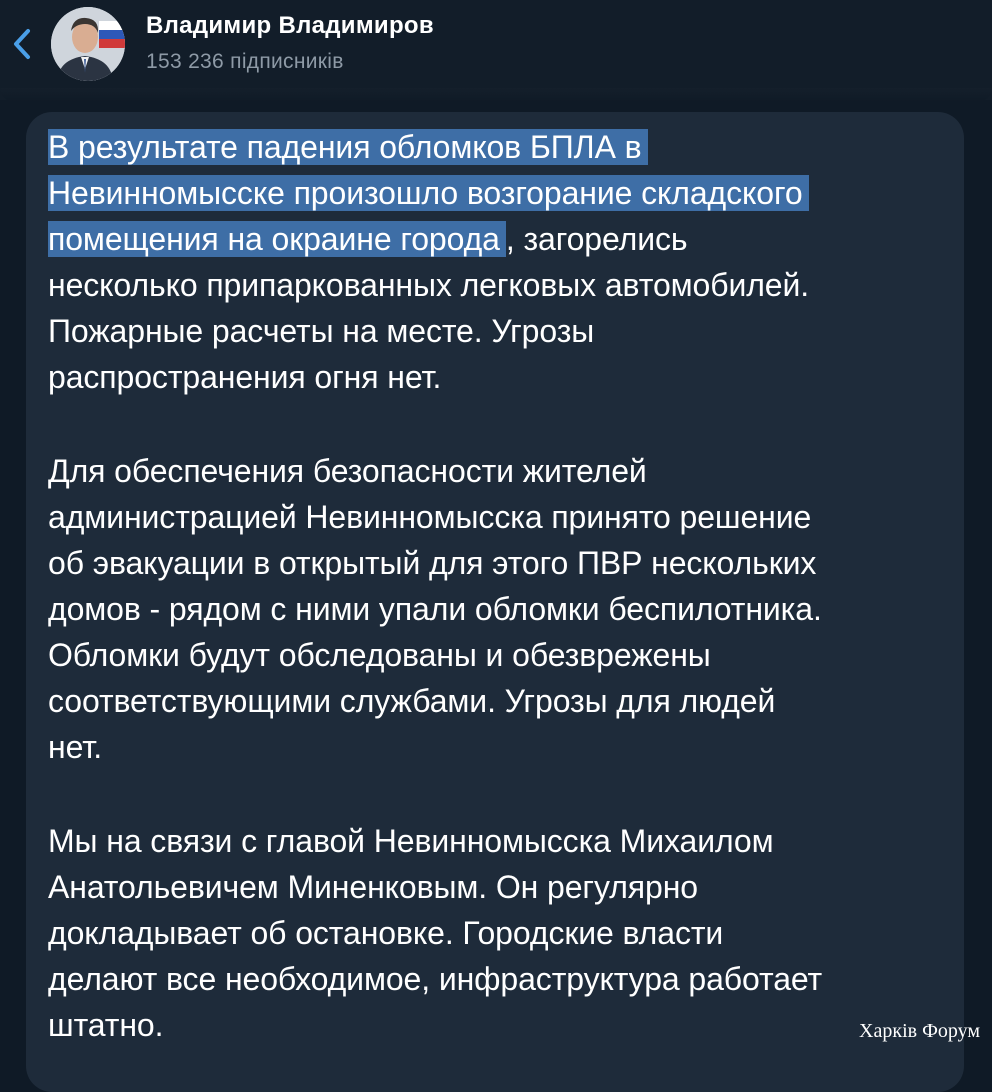  I want to click on message-line: В результате падения обломков БПЛА в, so click(428, 147).